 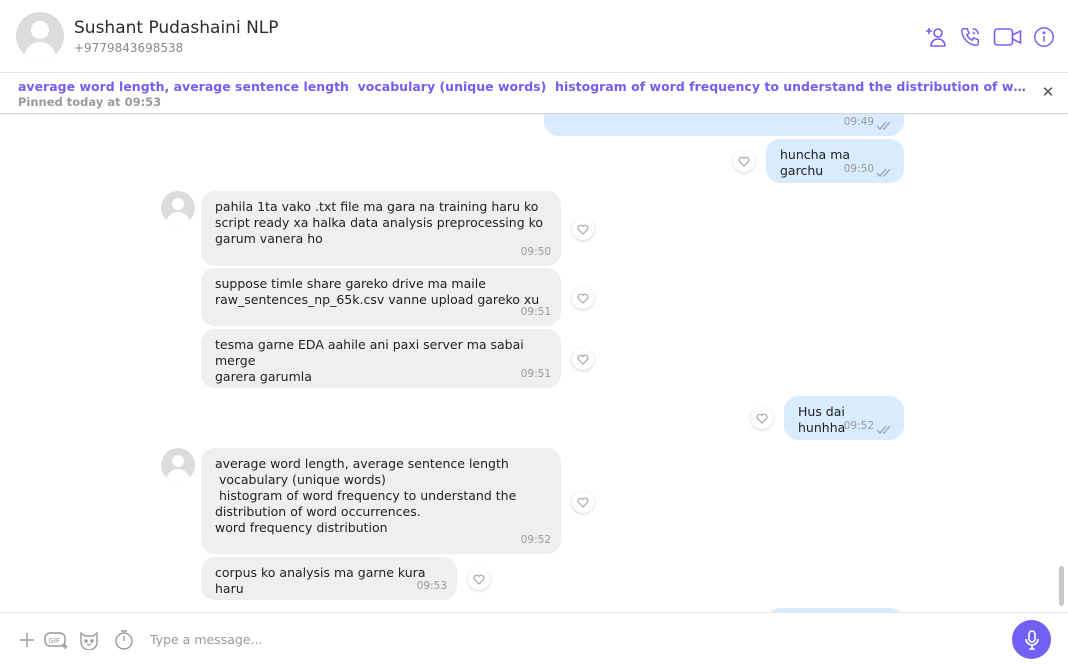 I want to click on svg-text: GIF, so click(x=55, y=641).